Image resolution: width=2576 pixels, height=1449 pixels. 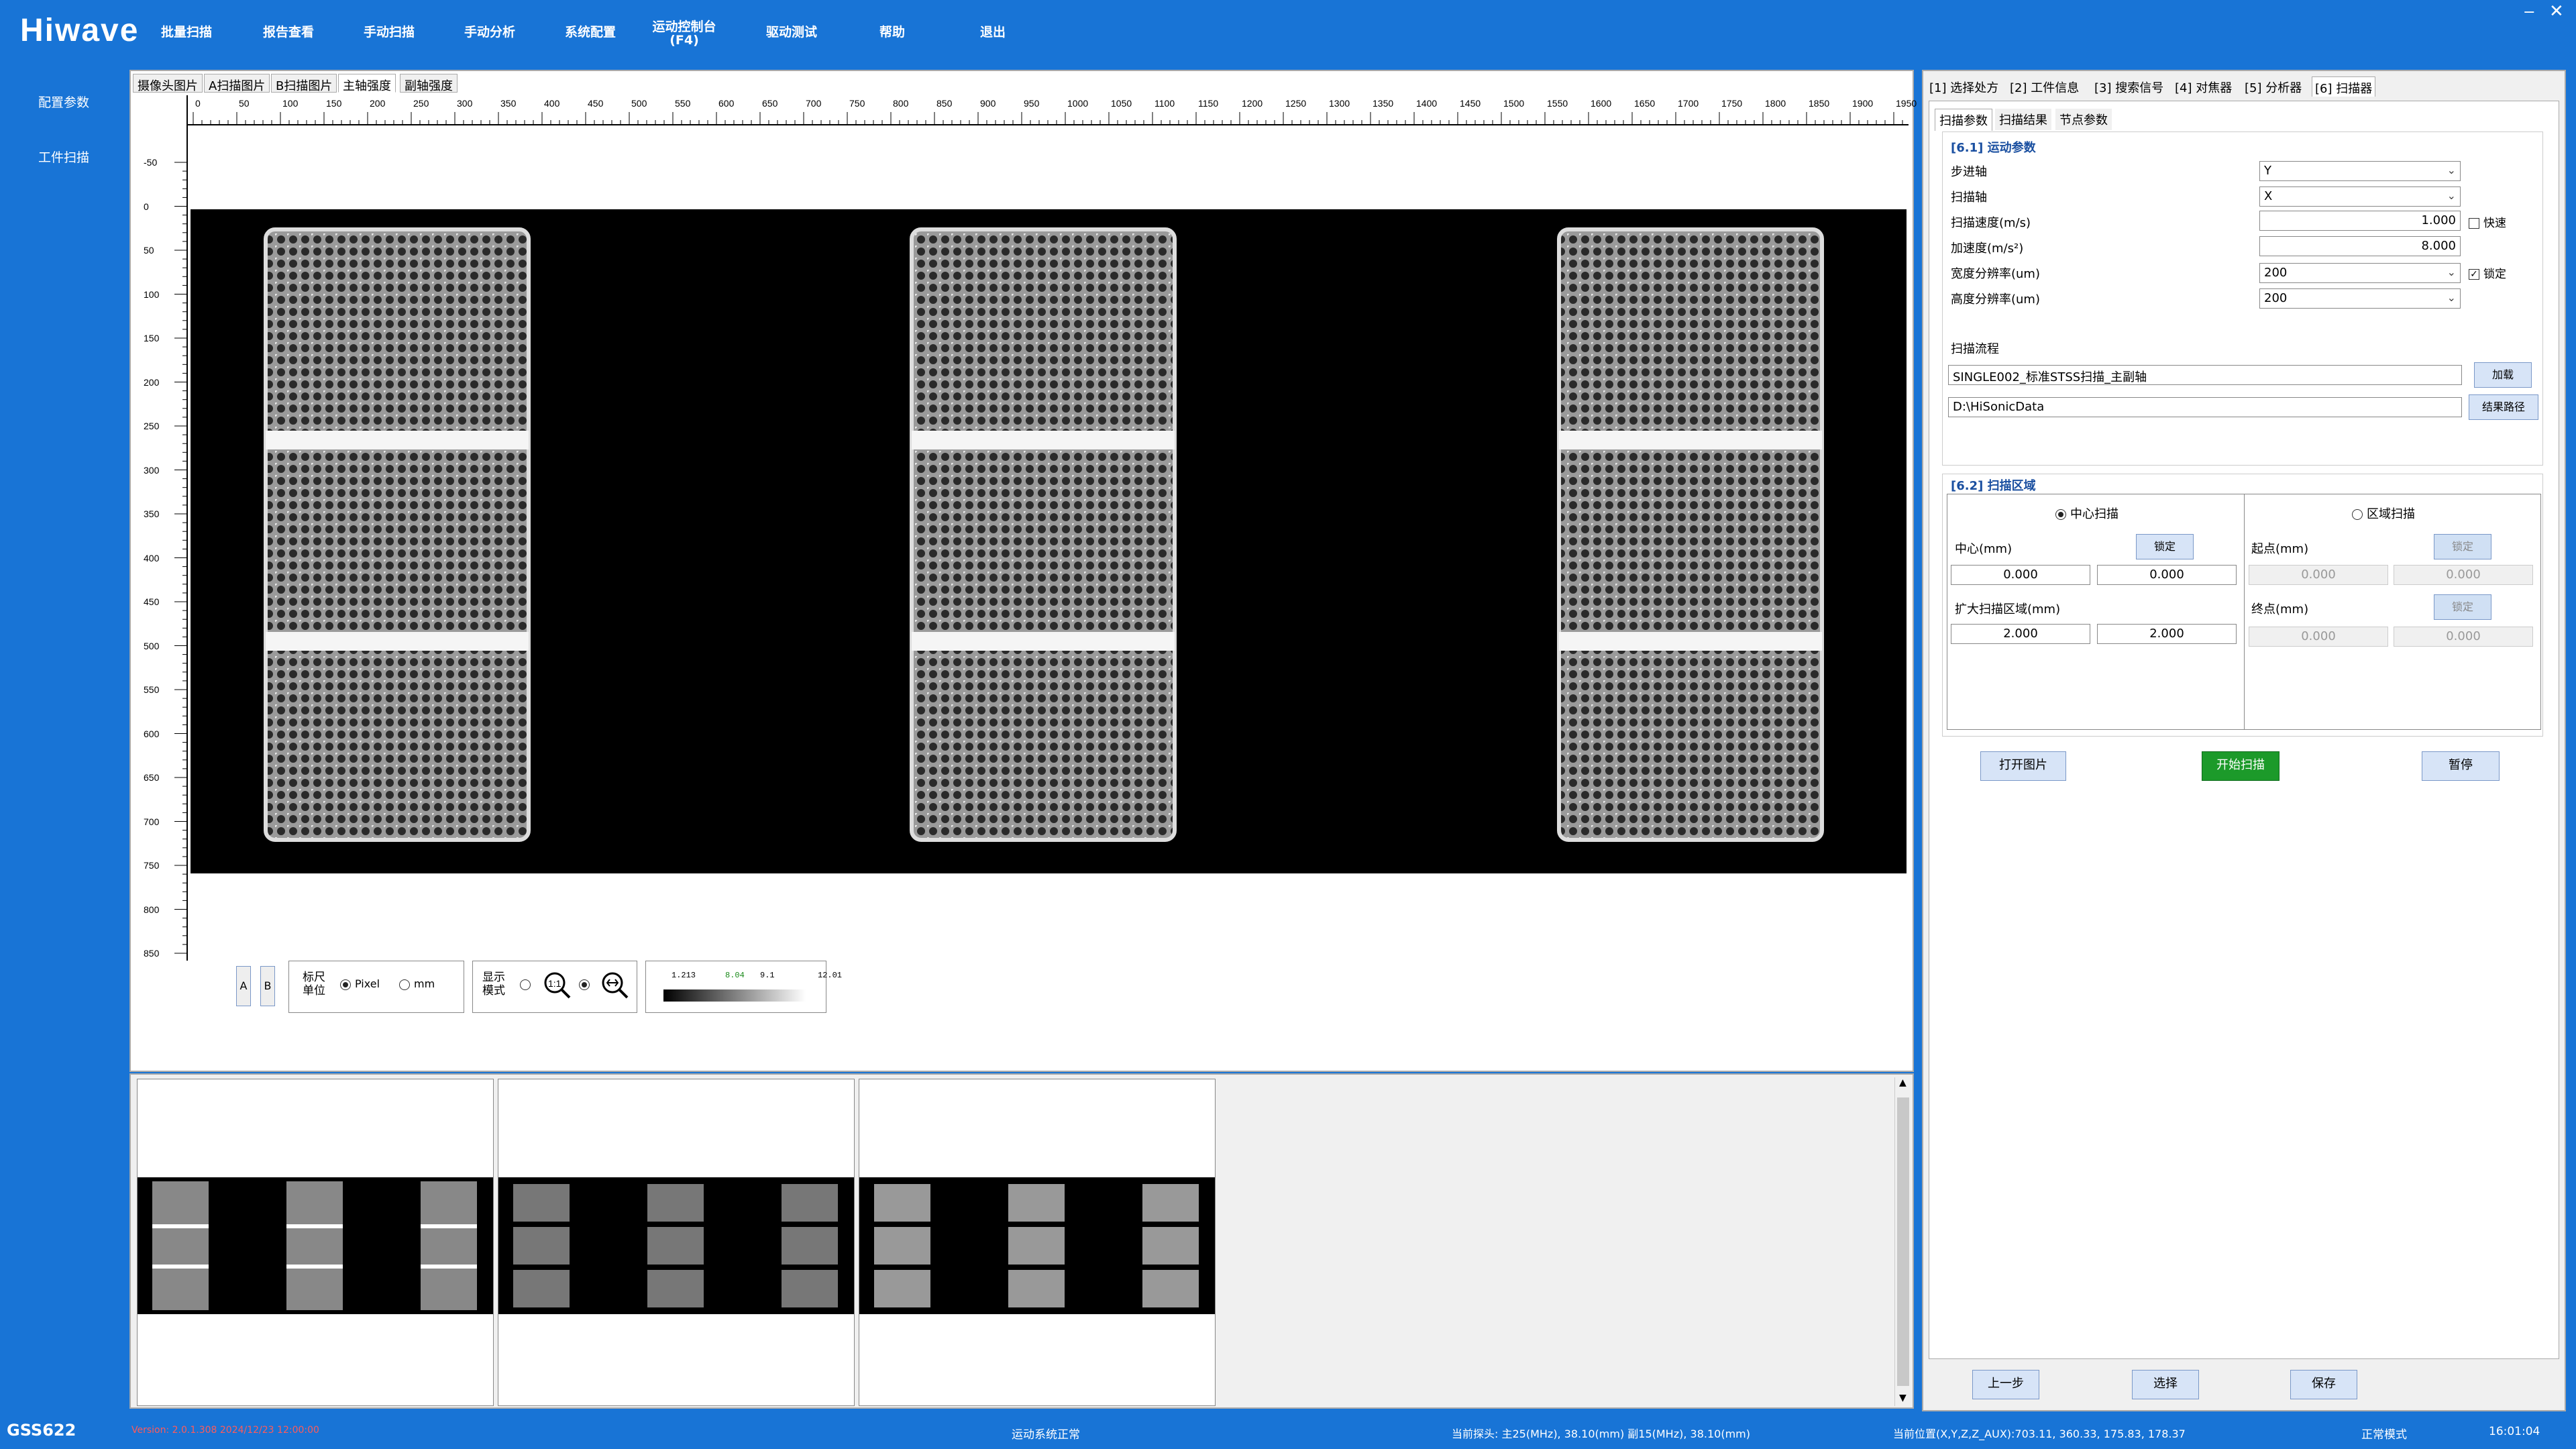 I want to click on ruler-top-tick: 450, so click(x=596, y=103).